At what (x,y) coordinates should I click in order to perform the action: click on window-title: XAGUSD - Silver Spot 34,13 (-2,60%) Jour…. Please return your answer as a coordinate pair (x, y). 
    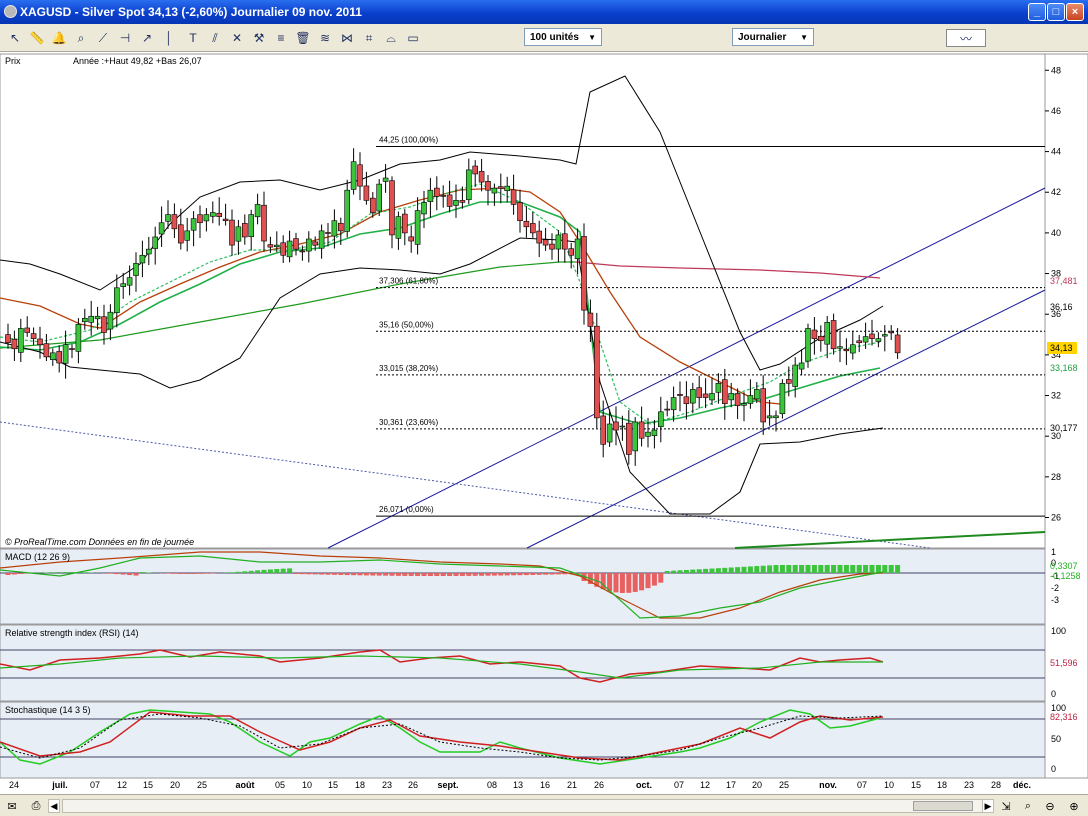
    Looking at the image, I should click on (191, 12).